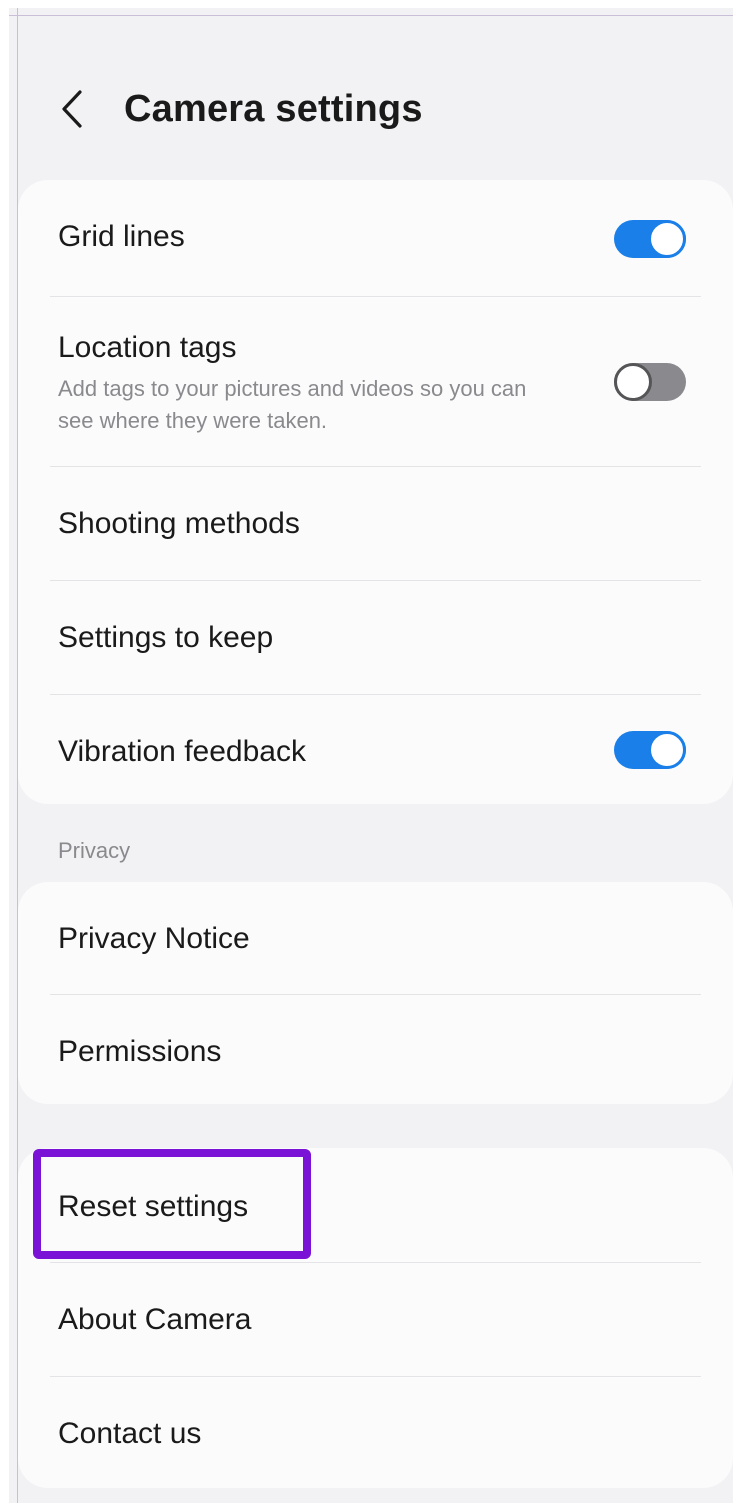  I want to click on settings-to-keep-label: Settings to keep, so click(166, 637).